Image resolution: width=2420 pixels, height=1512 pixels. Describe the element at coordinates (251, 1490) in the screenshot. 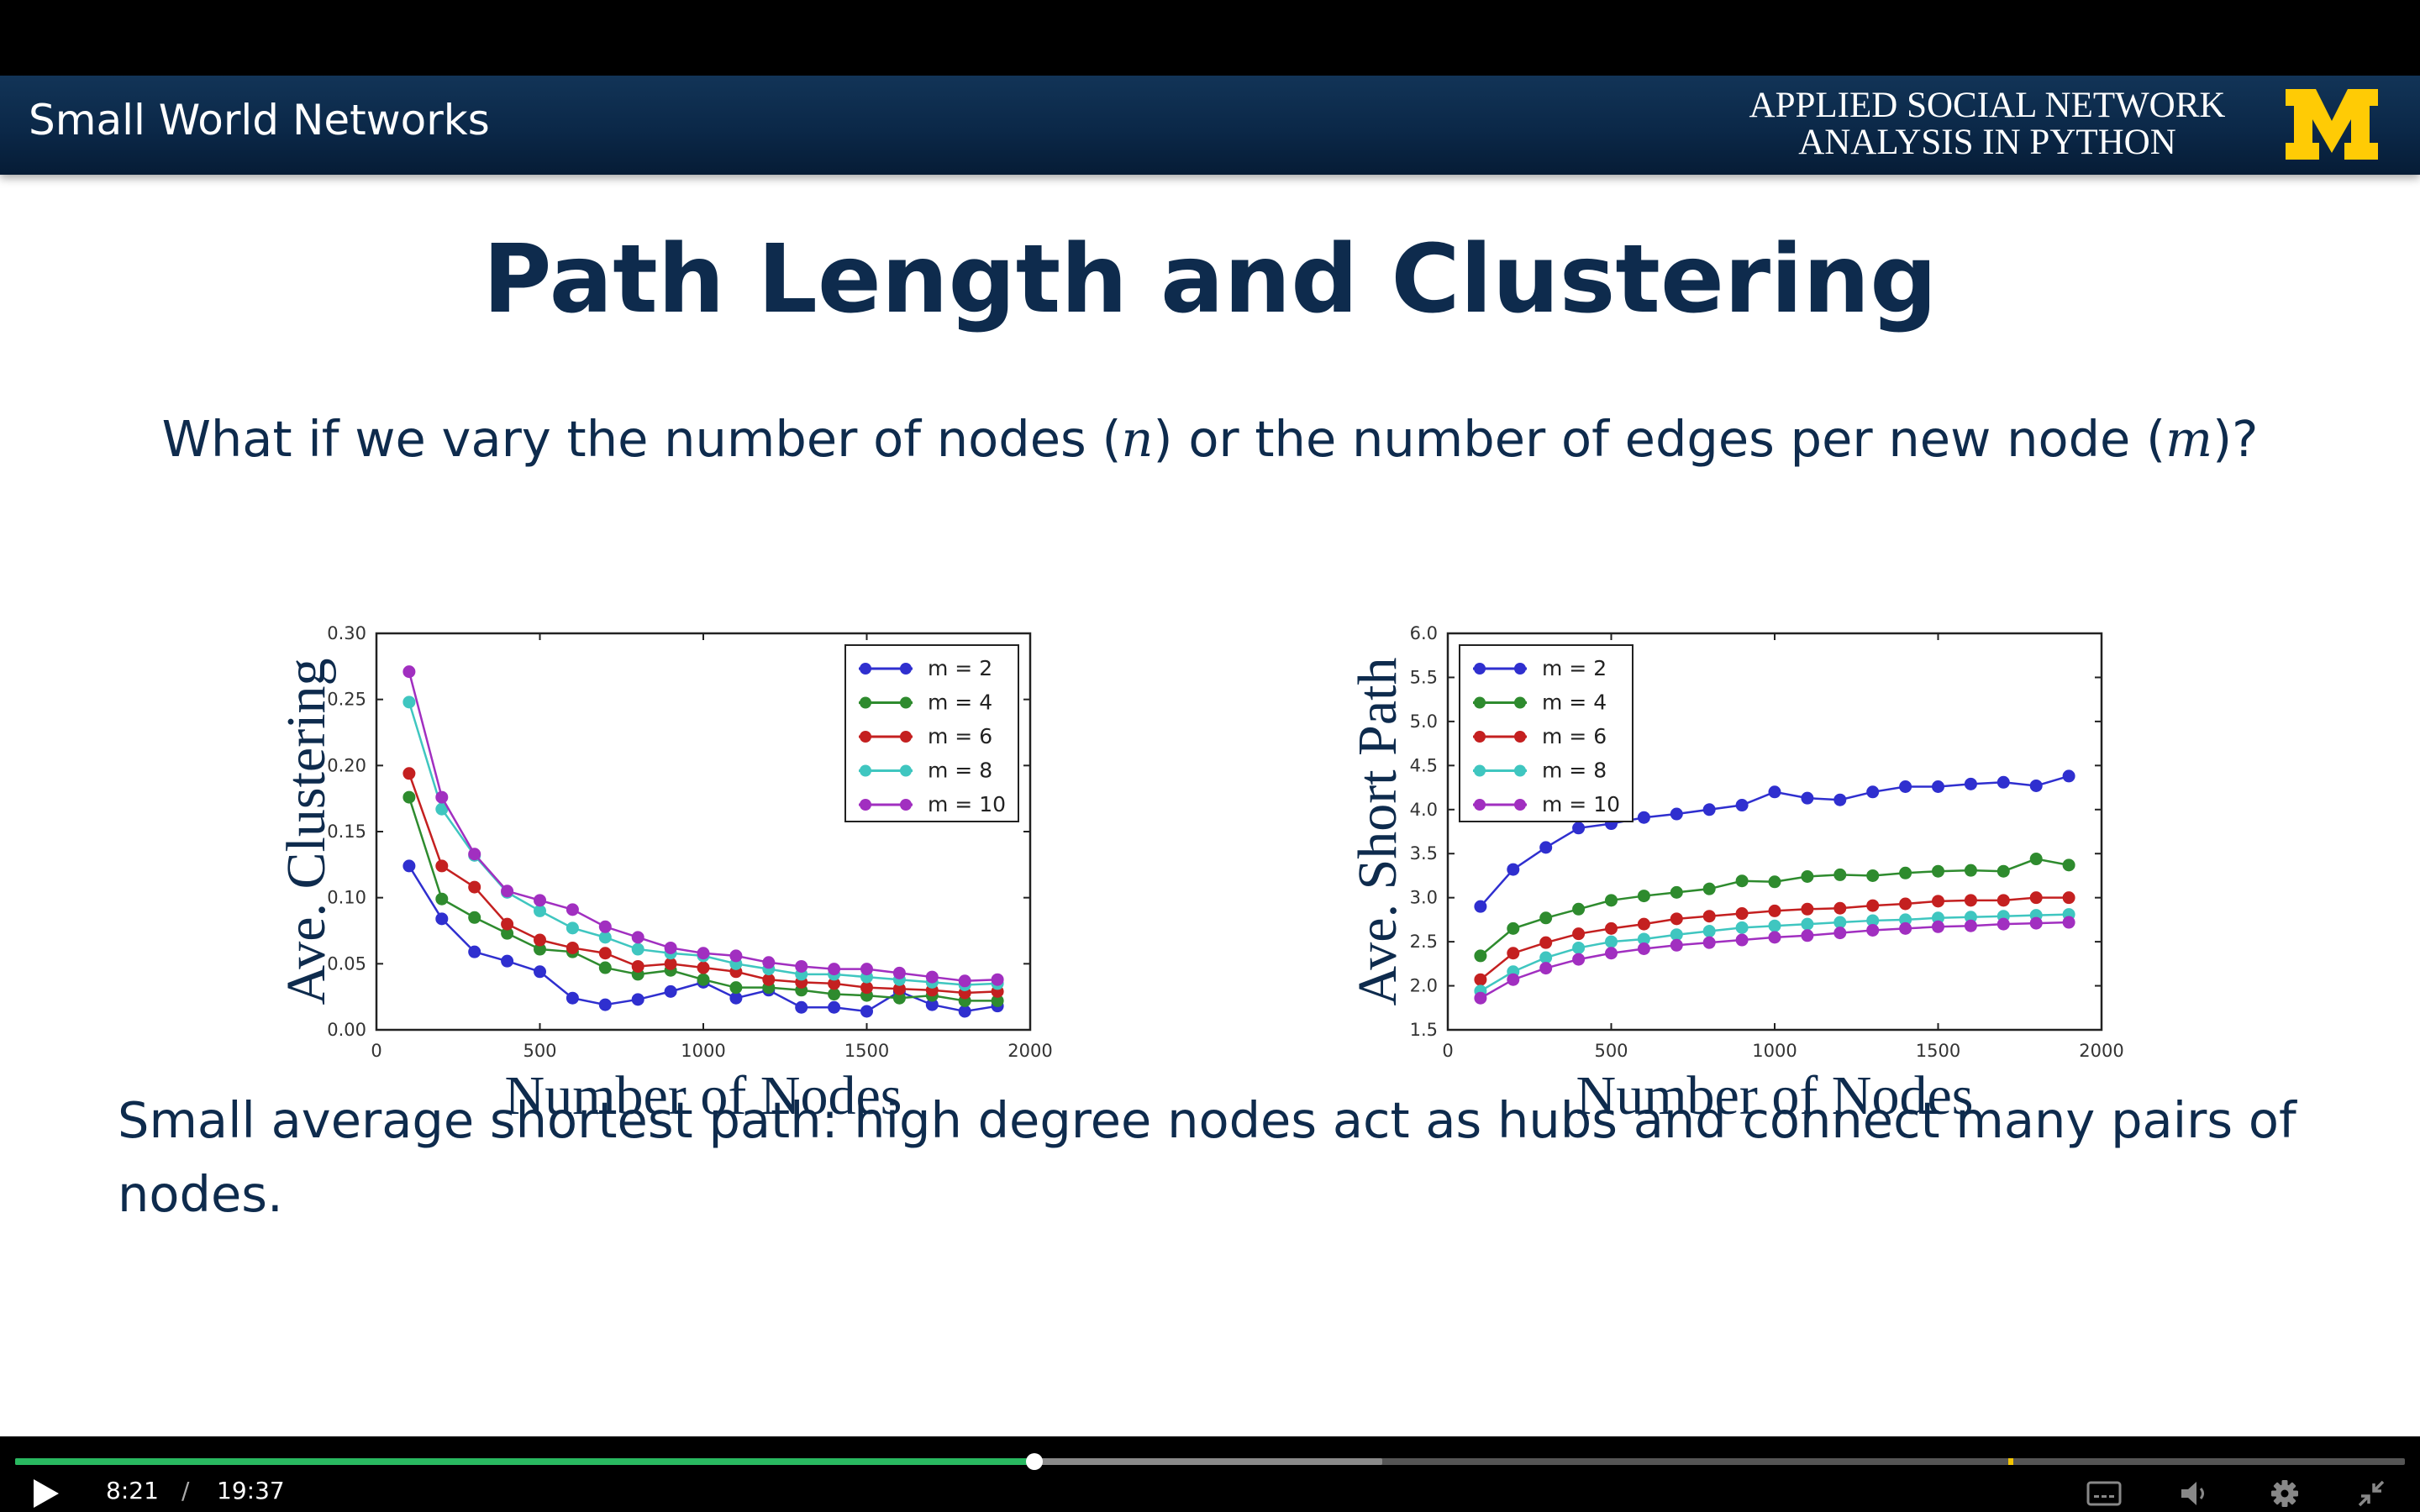

I see `duration: 19:37` at that location.